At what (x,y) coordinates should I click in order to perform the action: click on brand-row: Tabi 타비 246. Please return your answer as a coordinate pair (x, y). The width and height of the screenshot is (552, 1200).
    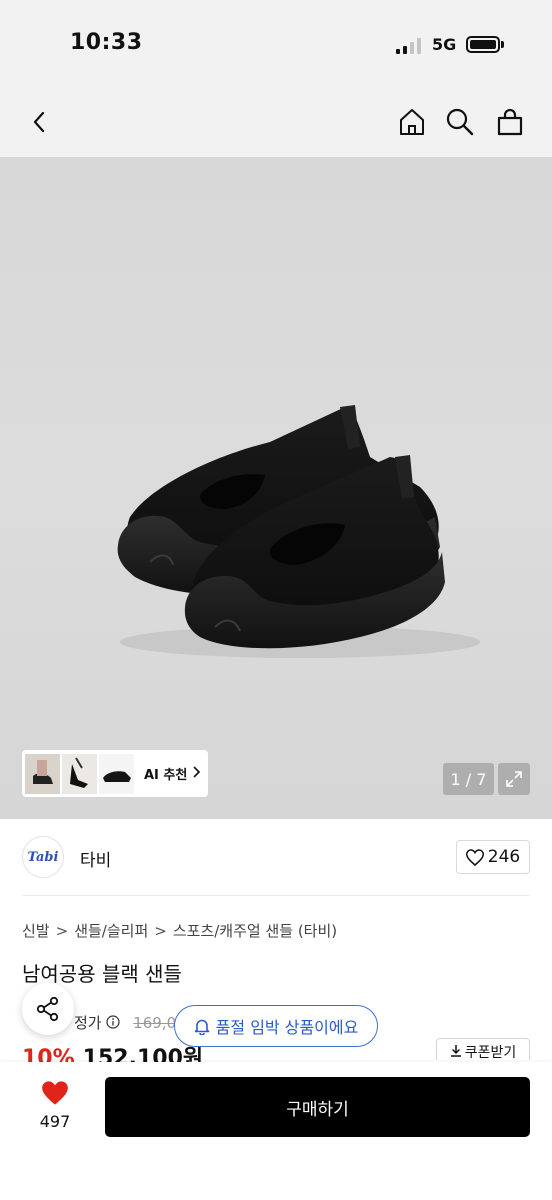
    Looking at the image, I should click on (276, 857).